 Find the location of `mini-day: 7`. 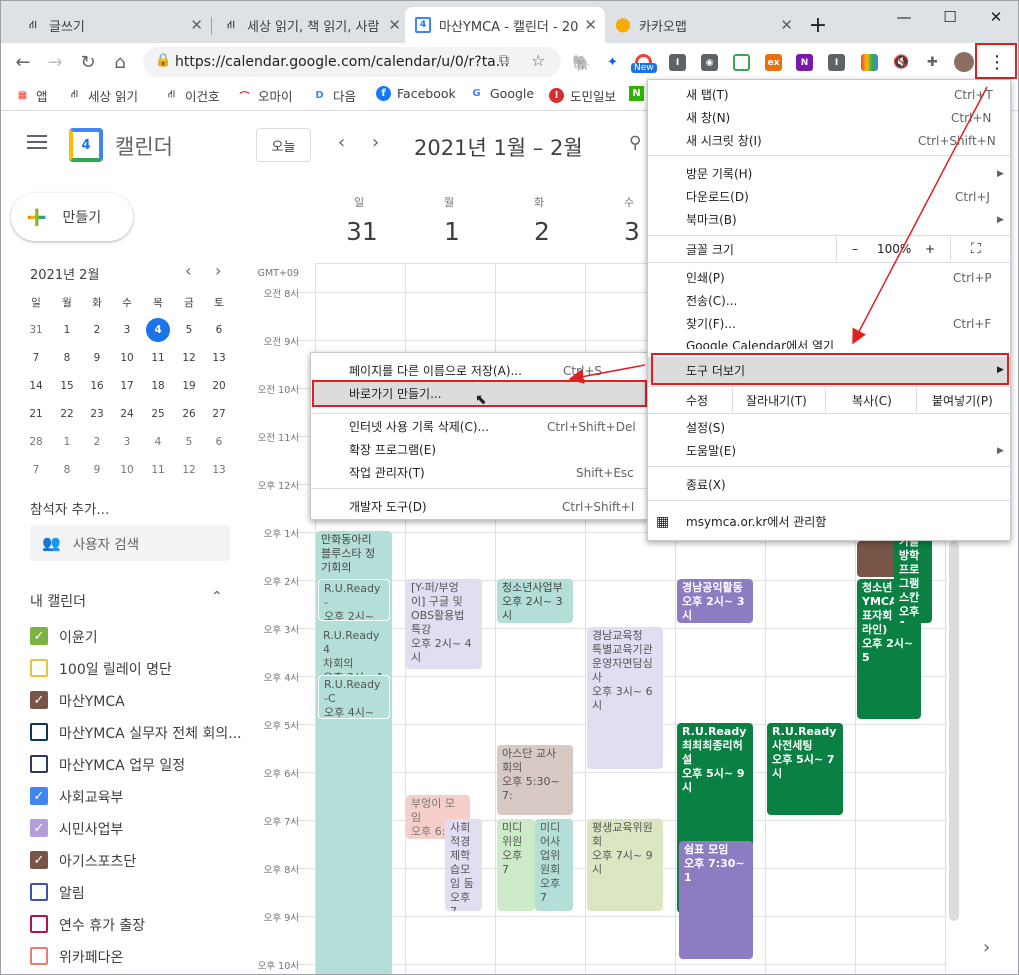

mini-day: 7 is located at coordinates (36, 358).